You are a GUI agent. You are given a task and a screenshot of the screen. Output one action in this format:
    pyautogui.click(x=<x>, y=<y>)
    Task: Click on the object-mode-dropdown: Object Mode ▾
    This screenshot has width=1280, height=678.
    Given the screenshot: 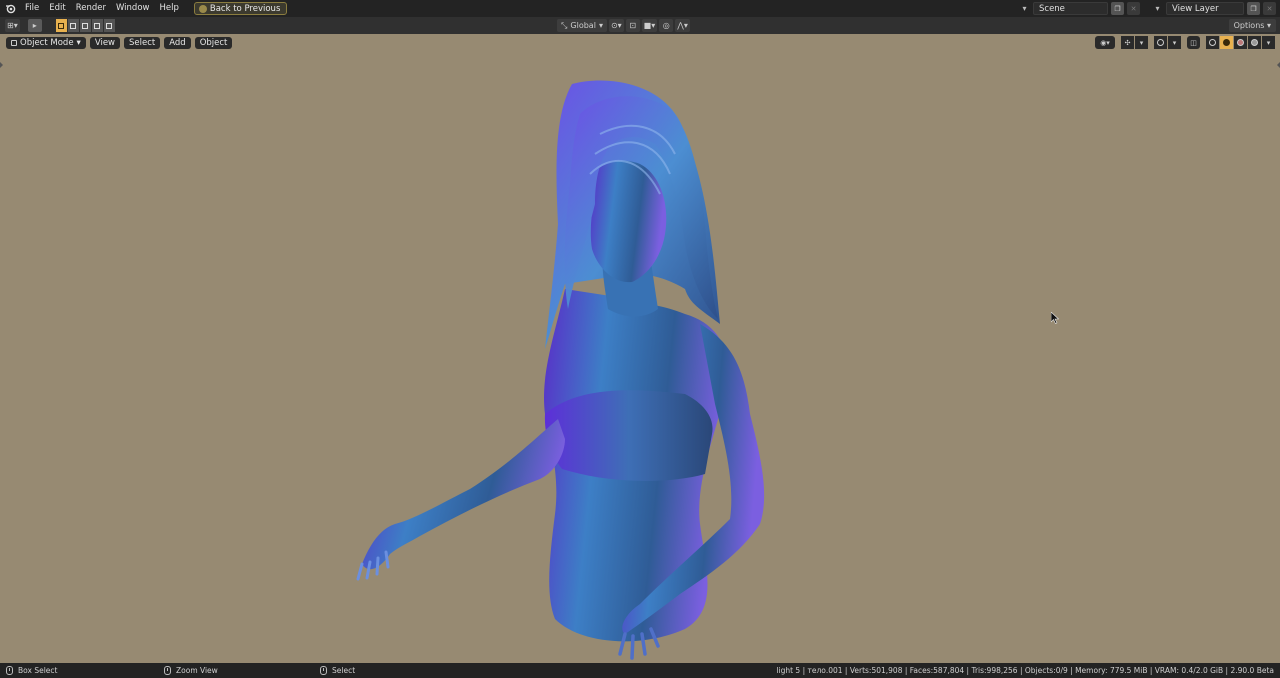 What is the action you would take?
    pyautogui.click(x=46, y=42)
    